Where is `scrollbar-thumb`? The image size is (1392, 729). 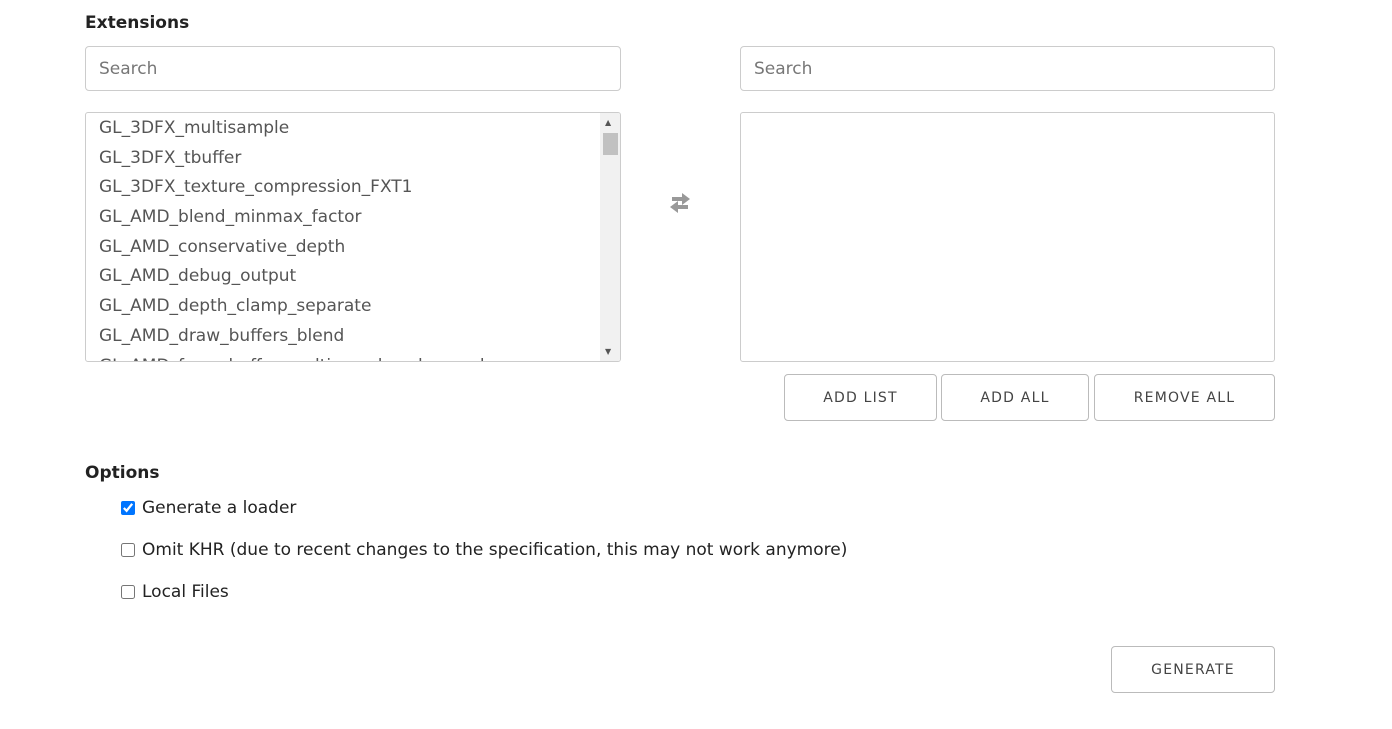
scrollbar-thumb is located at coordinates (610, 144).